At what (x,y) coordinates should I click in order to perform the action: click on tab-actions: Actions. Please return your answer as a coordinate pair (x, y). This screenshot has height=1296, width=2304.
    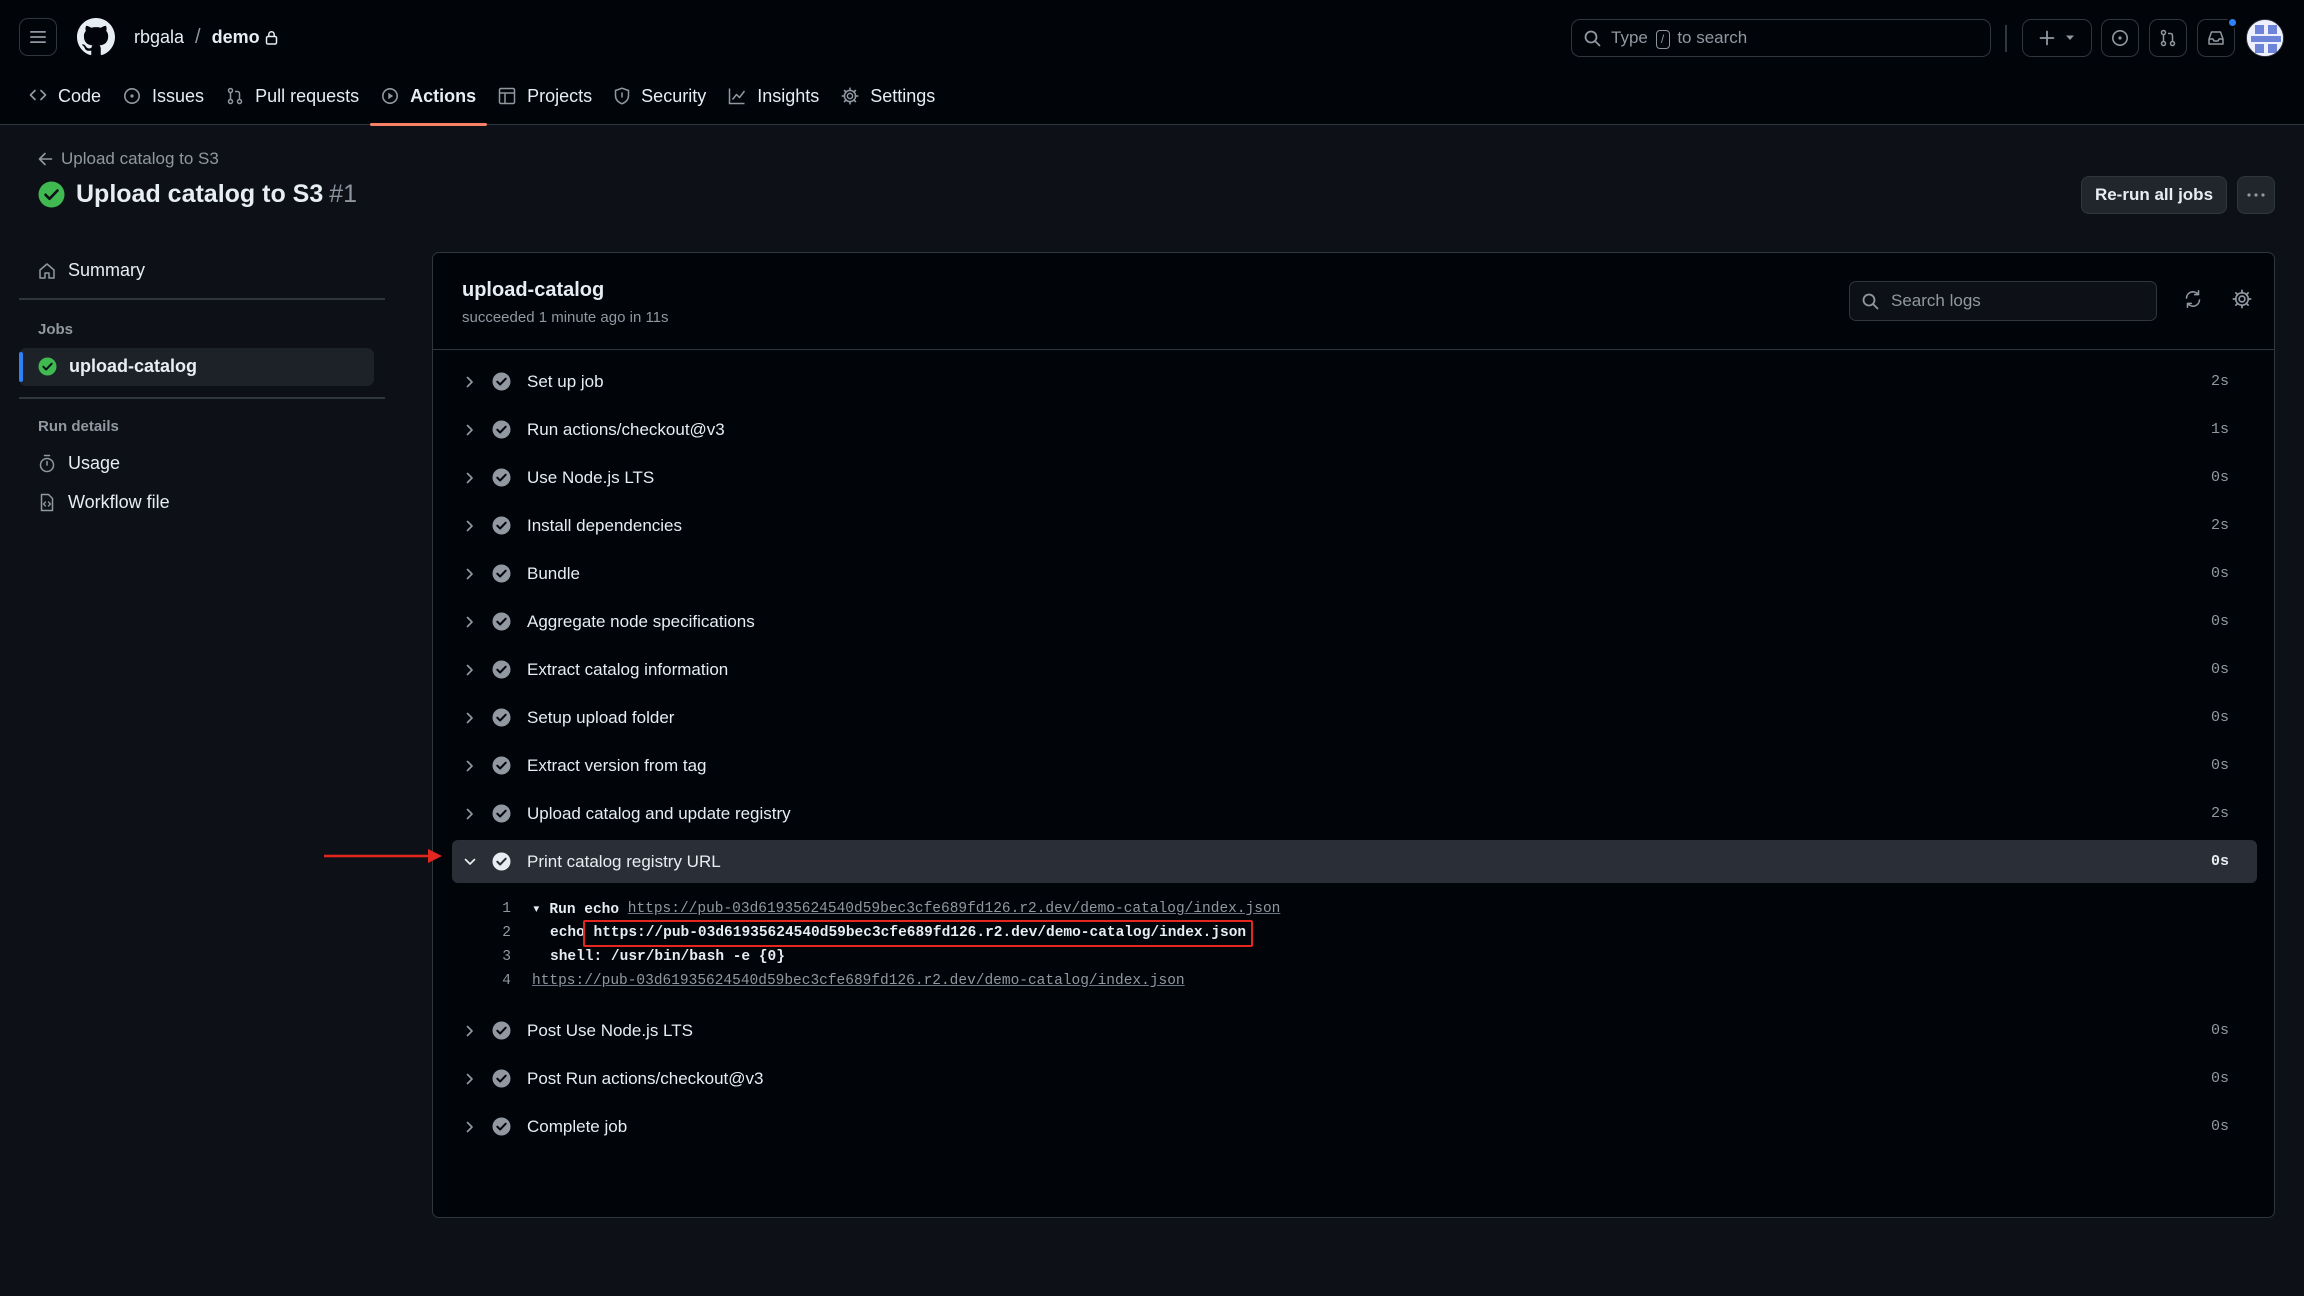
    Looking at the image, I should click on (429, 102).